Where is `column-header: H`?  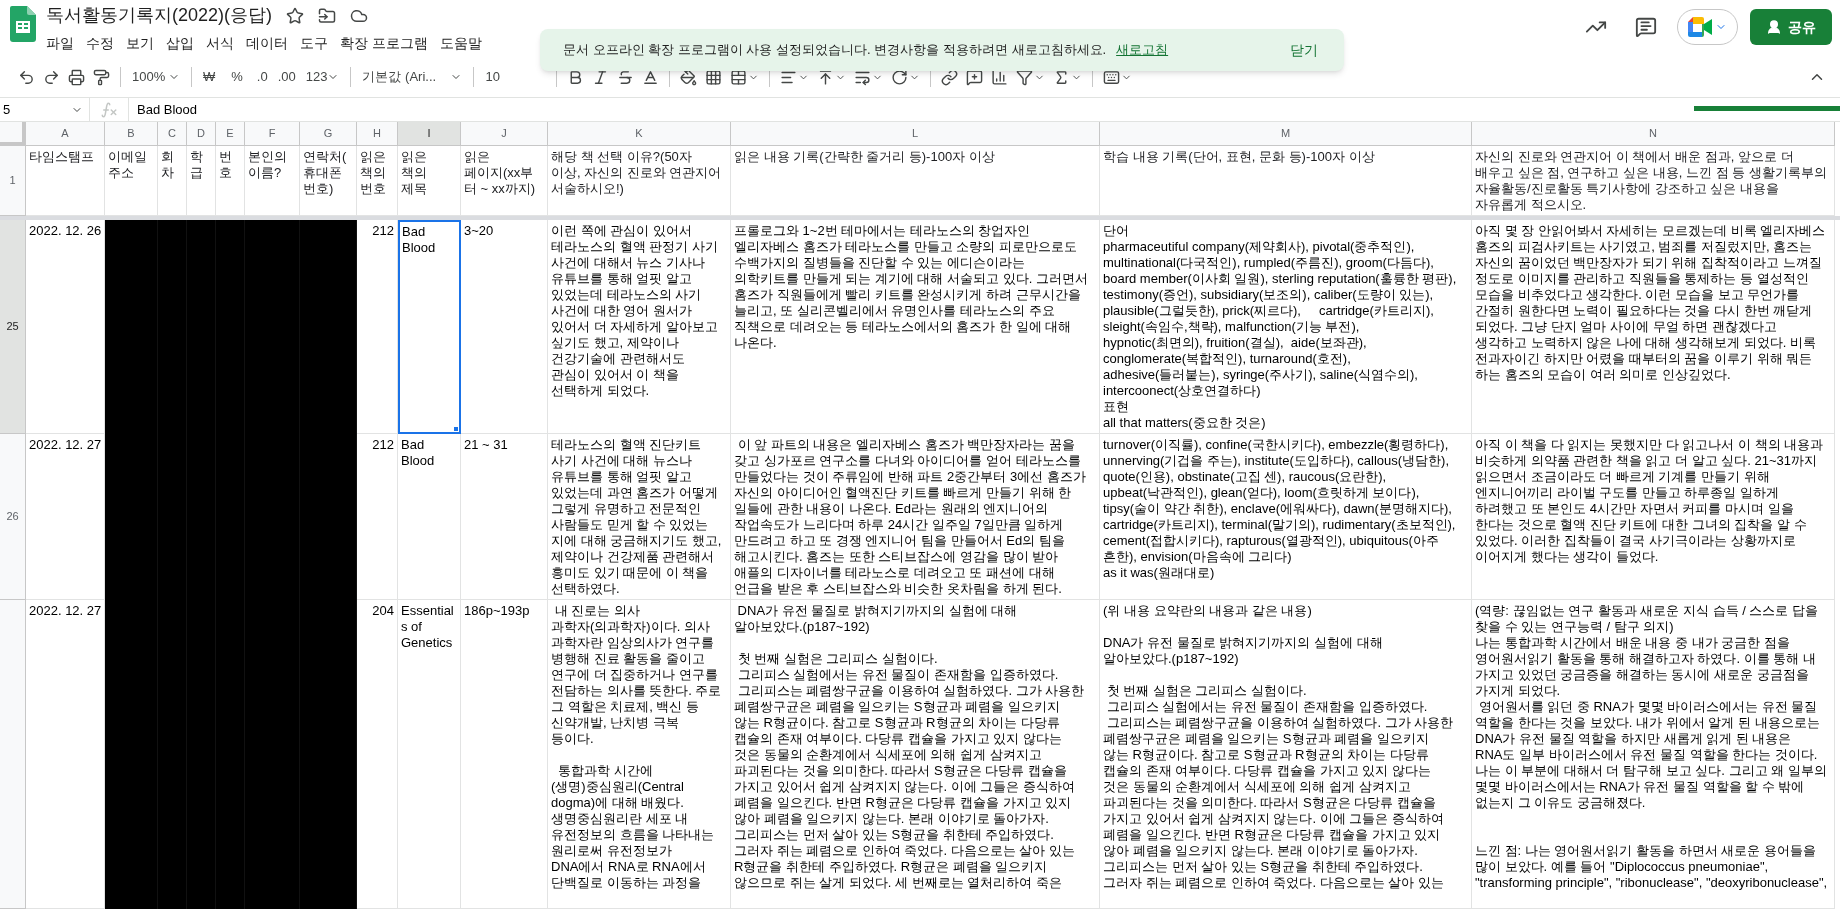
column-header: H is located at coordinates (377, 134).